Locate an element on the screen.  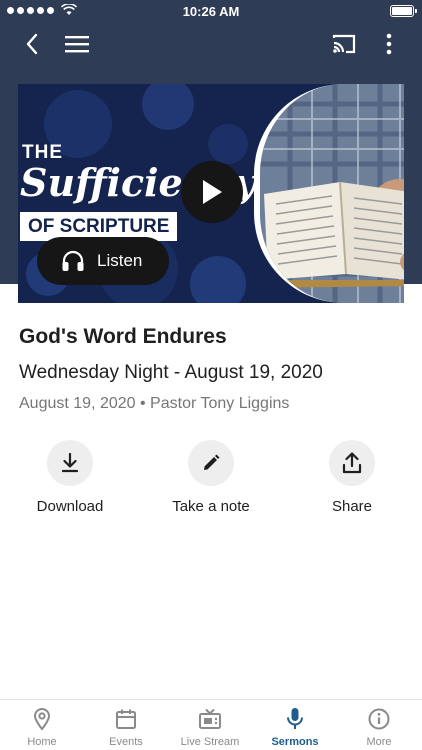
tab-live-stream: Live Stream is located at coordinates (210, 727).